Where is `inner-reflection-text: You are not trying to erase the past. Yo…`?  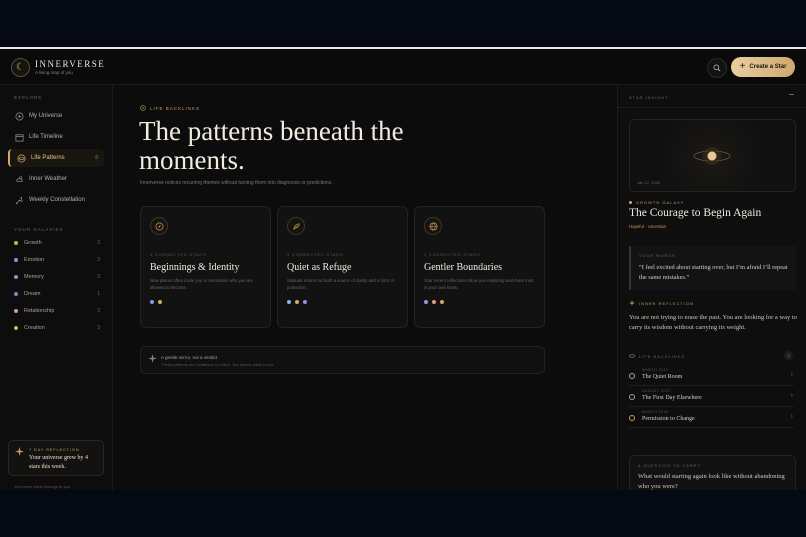
inner-reflection-text: You are not trying to erase the past. Yo… is located at coordinates (713, 322).